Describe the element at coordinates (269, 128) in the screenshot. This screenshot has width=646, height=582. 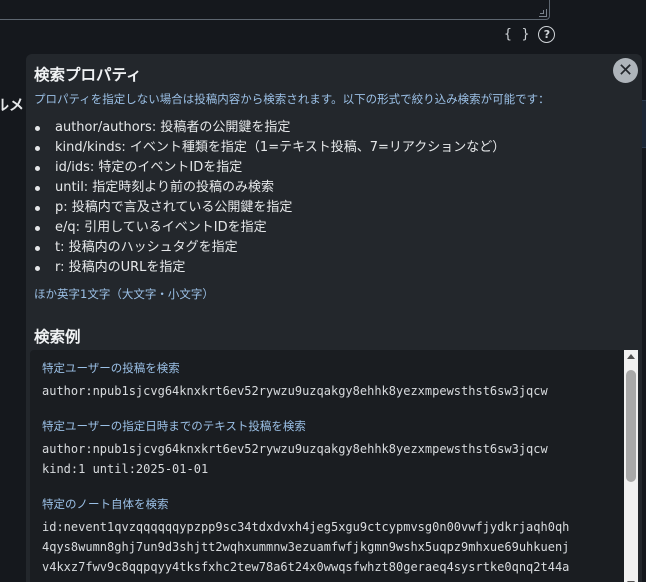
I see `list-item: author/authors: 投稿者の公開鍵を指定` at that location.